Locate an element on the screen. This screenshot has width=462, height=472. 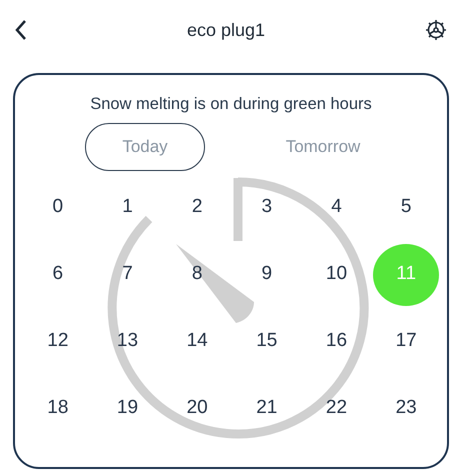
hour-button: 3 is located at coordinates (267, 207).